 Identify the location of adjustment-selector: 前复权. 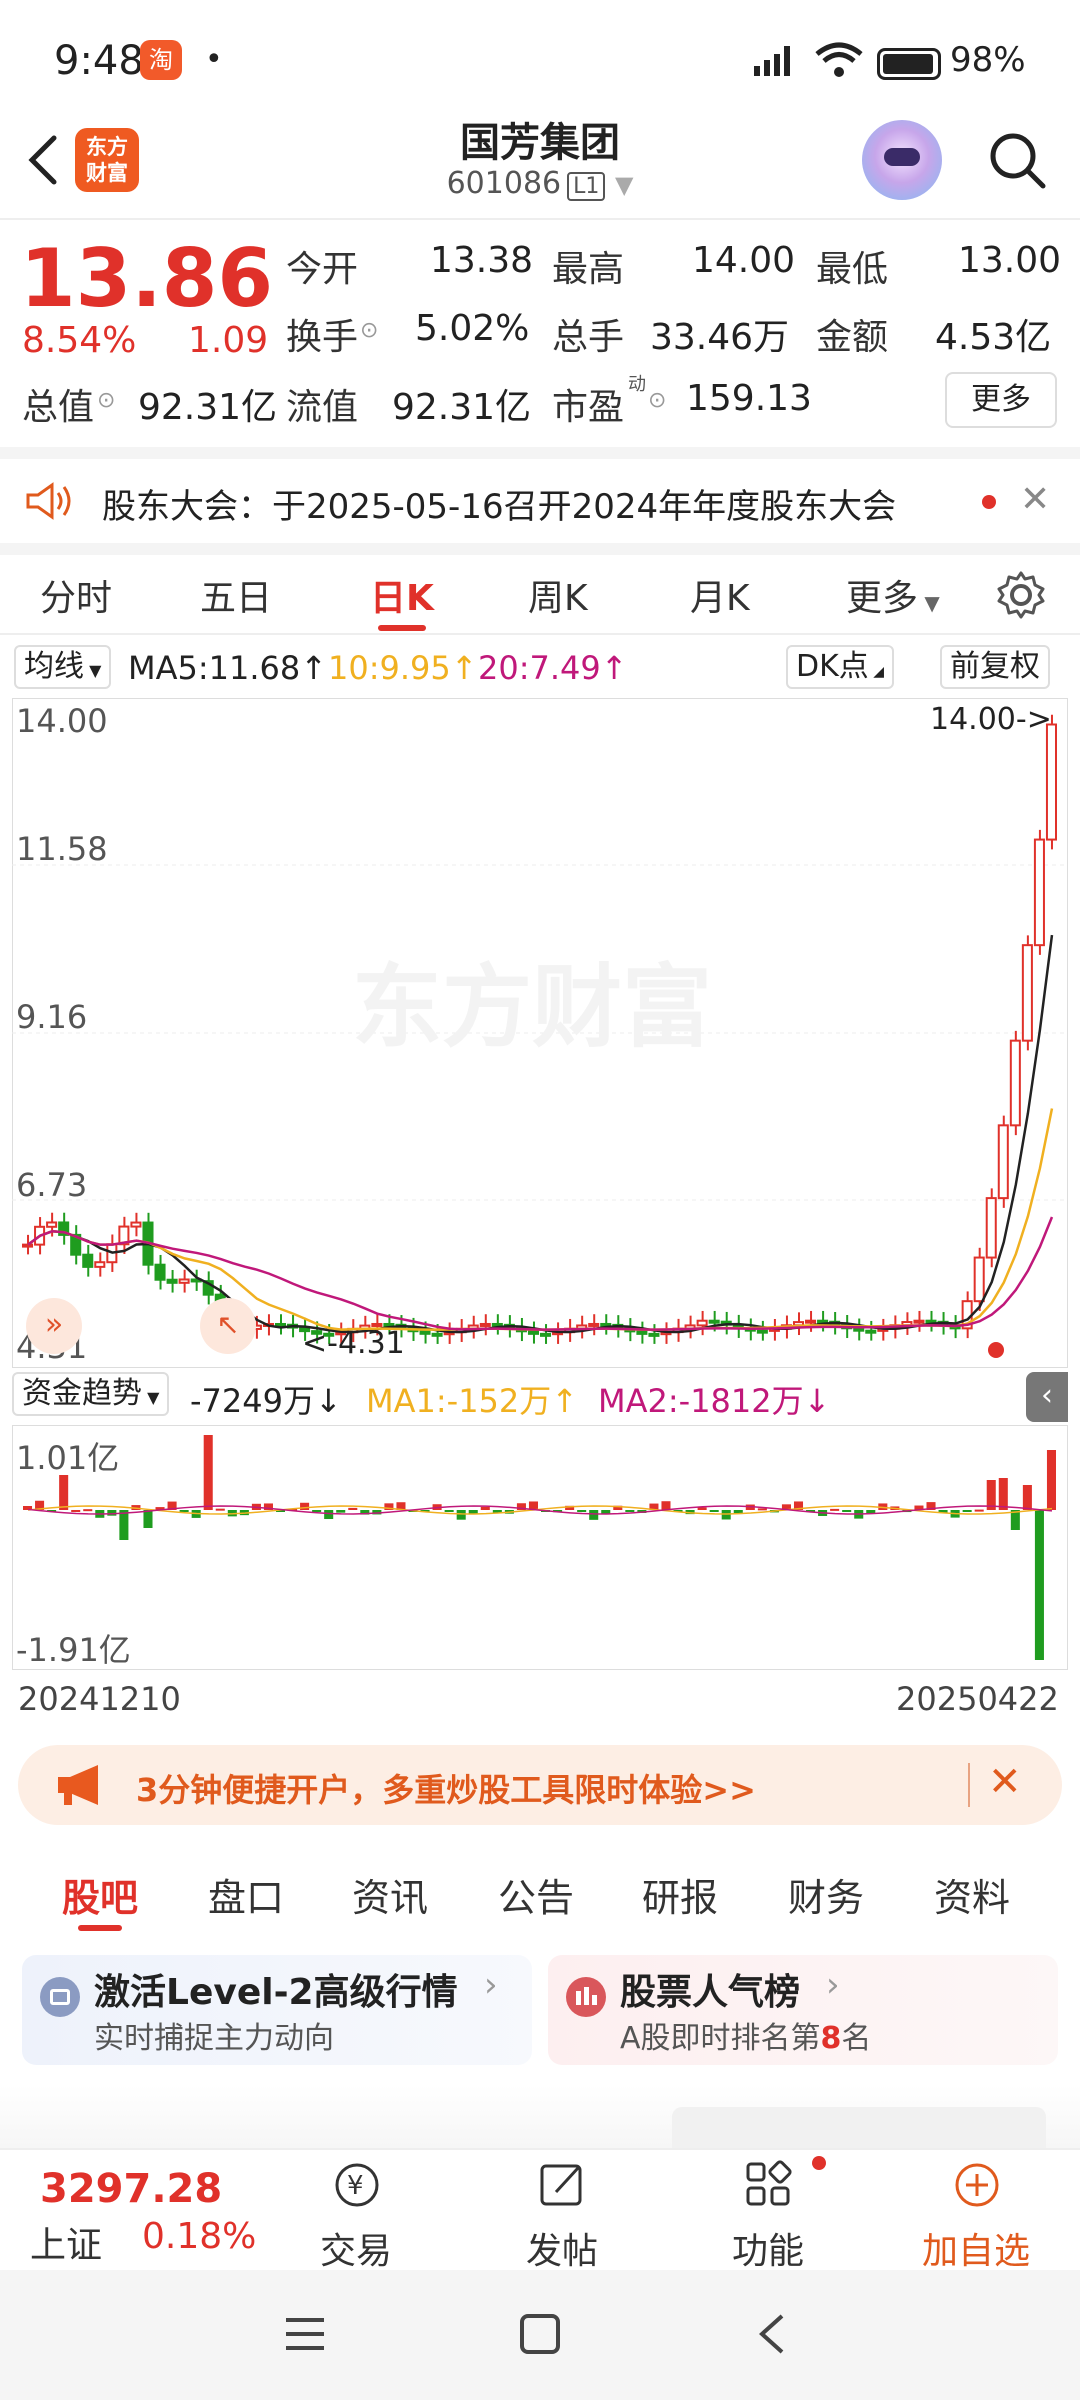
(995, 667).